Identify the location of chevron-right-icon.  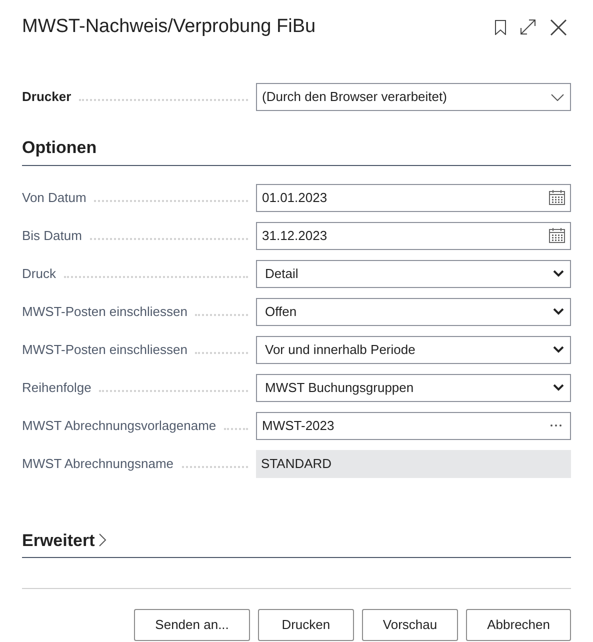
(102, 540).